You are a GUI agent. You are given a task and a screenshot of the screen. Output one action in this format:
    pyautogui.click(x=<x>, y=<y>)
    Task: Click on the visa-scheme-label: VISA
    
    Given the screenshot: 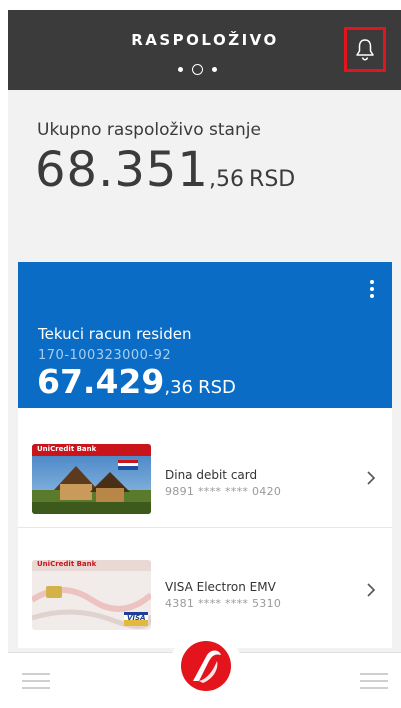 What is the action you would take?
    pyautogui.click(x=136, y=618)
    